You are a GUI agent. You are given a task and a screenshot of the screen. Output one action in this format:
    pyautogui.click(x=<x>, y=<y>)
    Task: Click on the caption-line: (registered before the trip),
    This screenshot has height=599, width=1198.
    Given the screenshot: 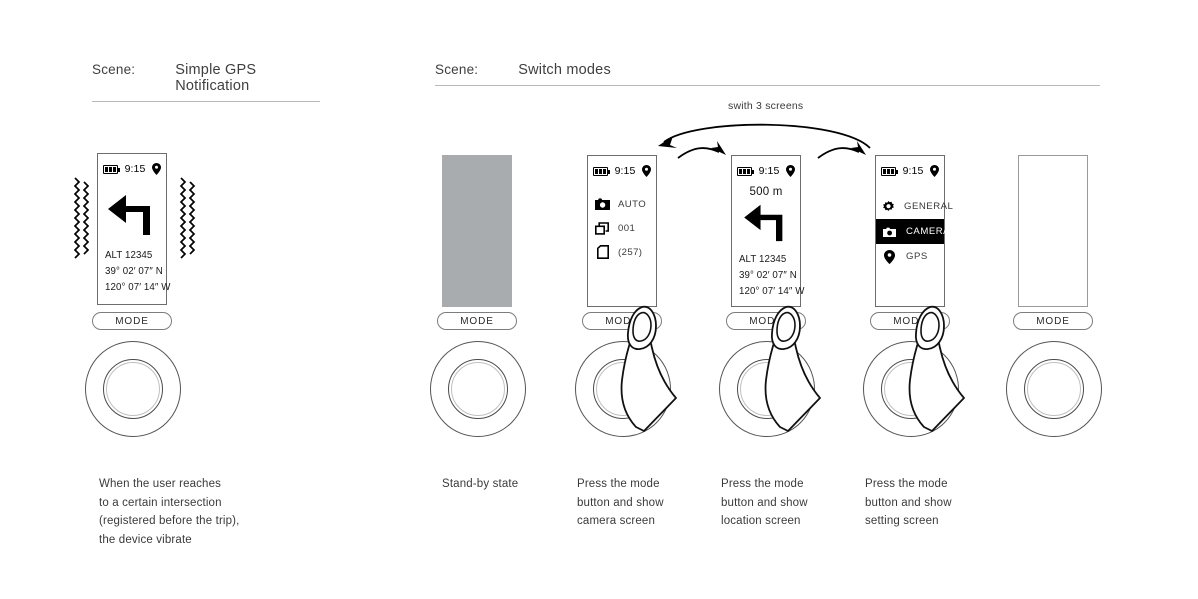 What is the action you would take?
    pyautogui.click(x=169, y=521)
    